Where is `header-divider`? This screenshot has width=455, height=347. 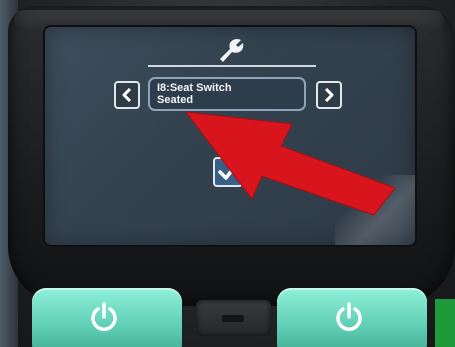 header-divider is located at coordinates (232, 66).